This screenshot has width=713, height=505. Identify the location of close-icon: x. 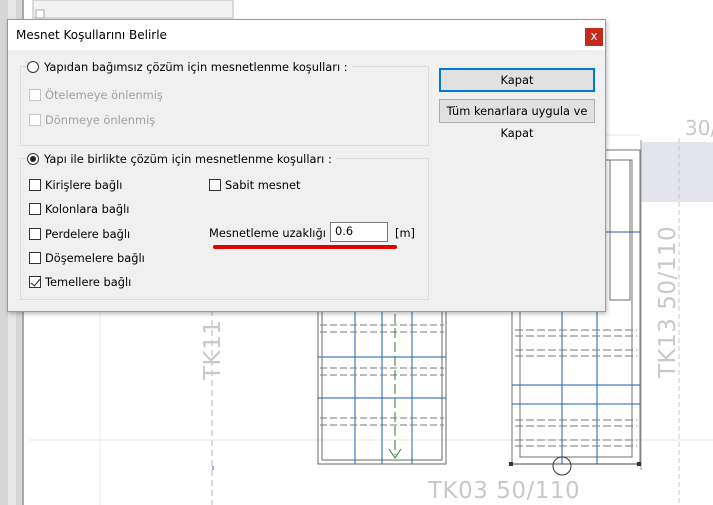
(594, 37).